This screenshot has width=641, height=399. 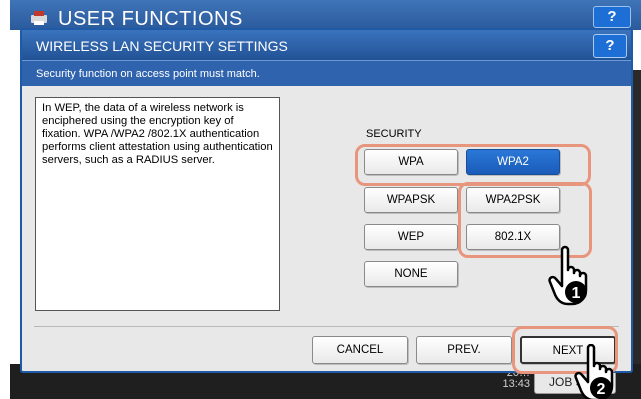 I want to click on help-button: ?, so click(x=610, y=46).